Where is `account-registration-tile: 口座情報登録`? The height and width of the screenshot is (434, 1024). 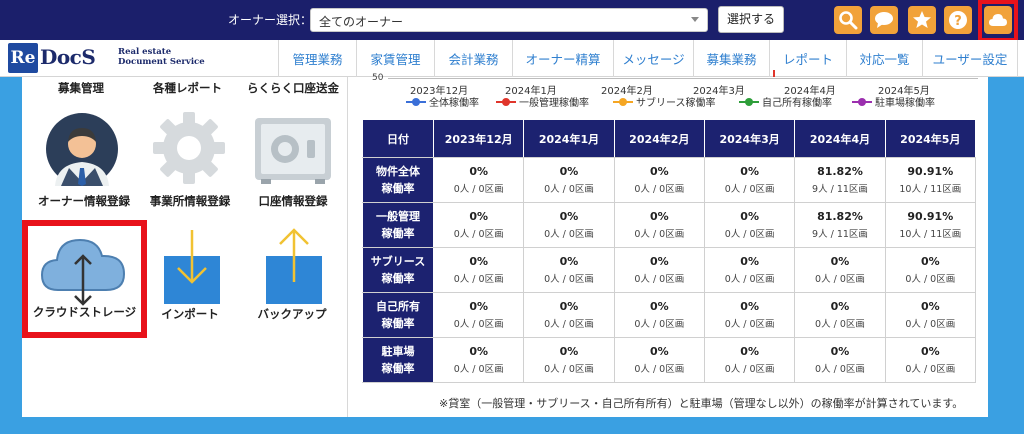 account-registration-tile: 口座情報登録 is located at coordinates (293, 160).